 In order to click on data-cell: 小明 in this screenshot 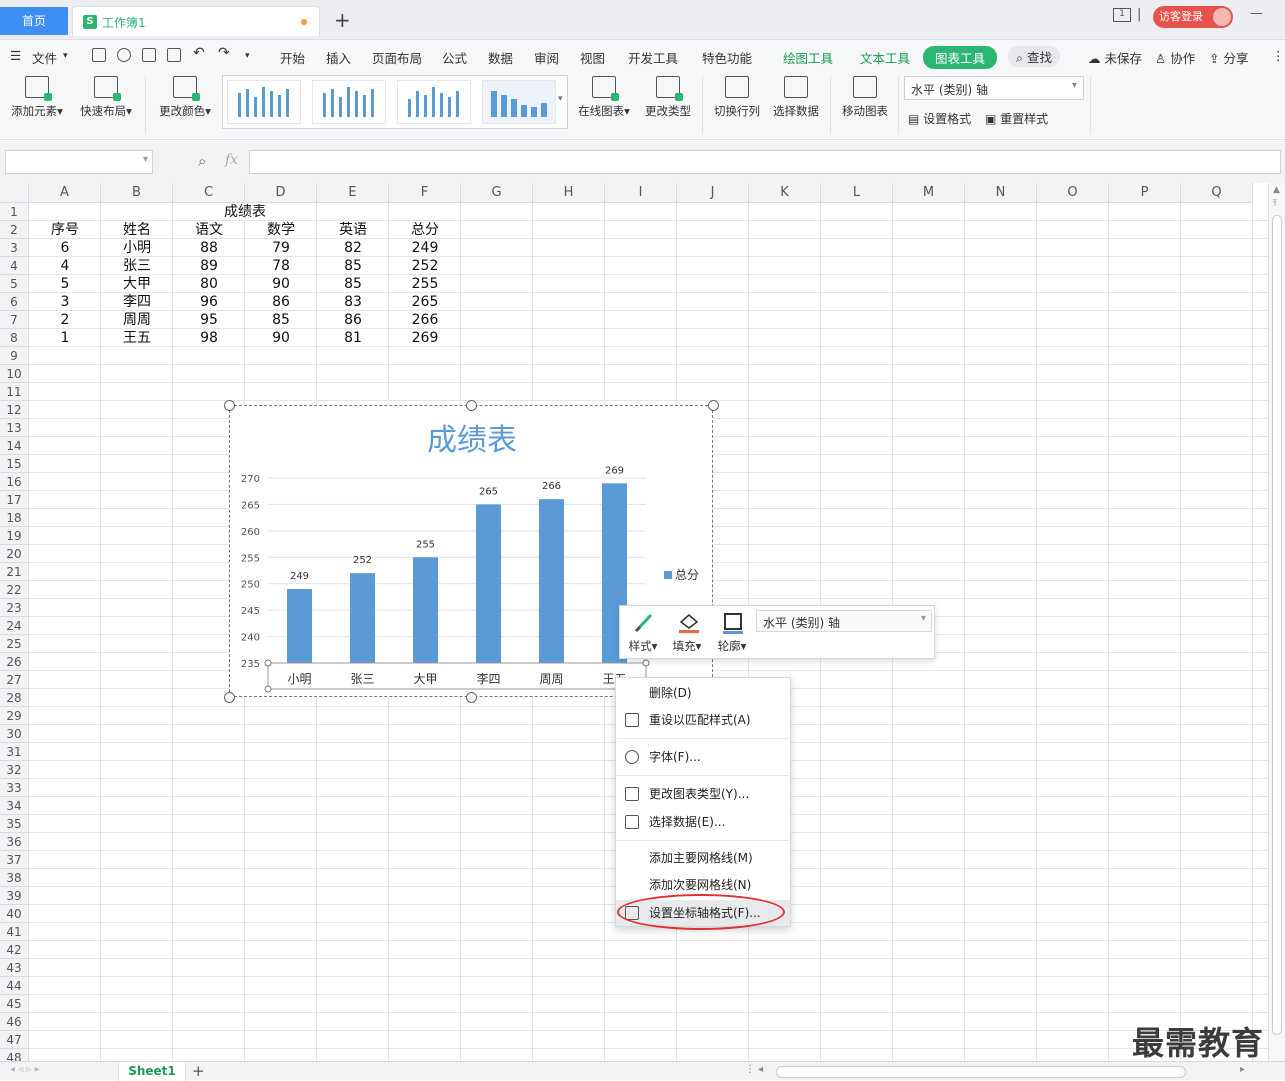, I will do `click(137, 248)`.